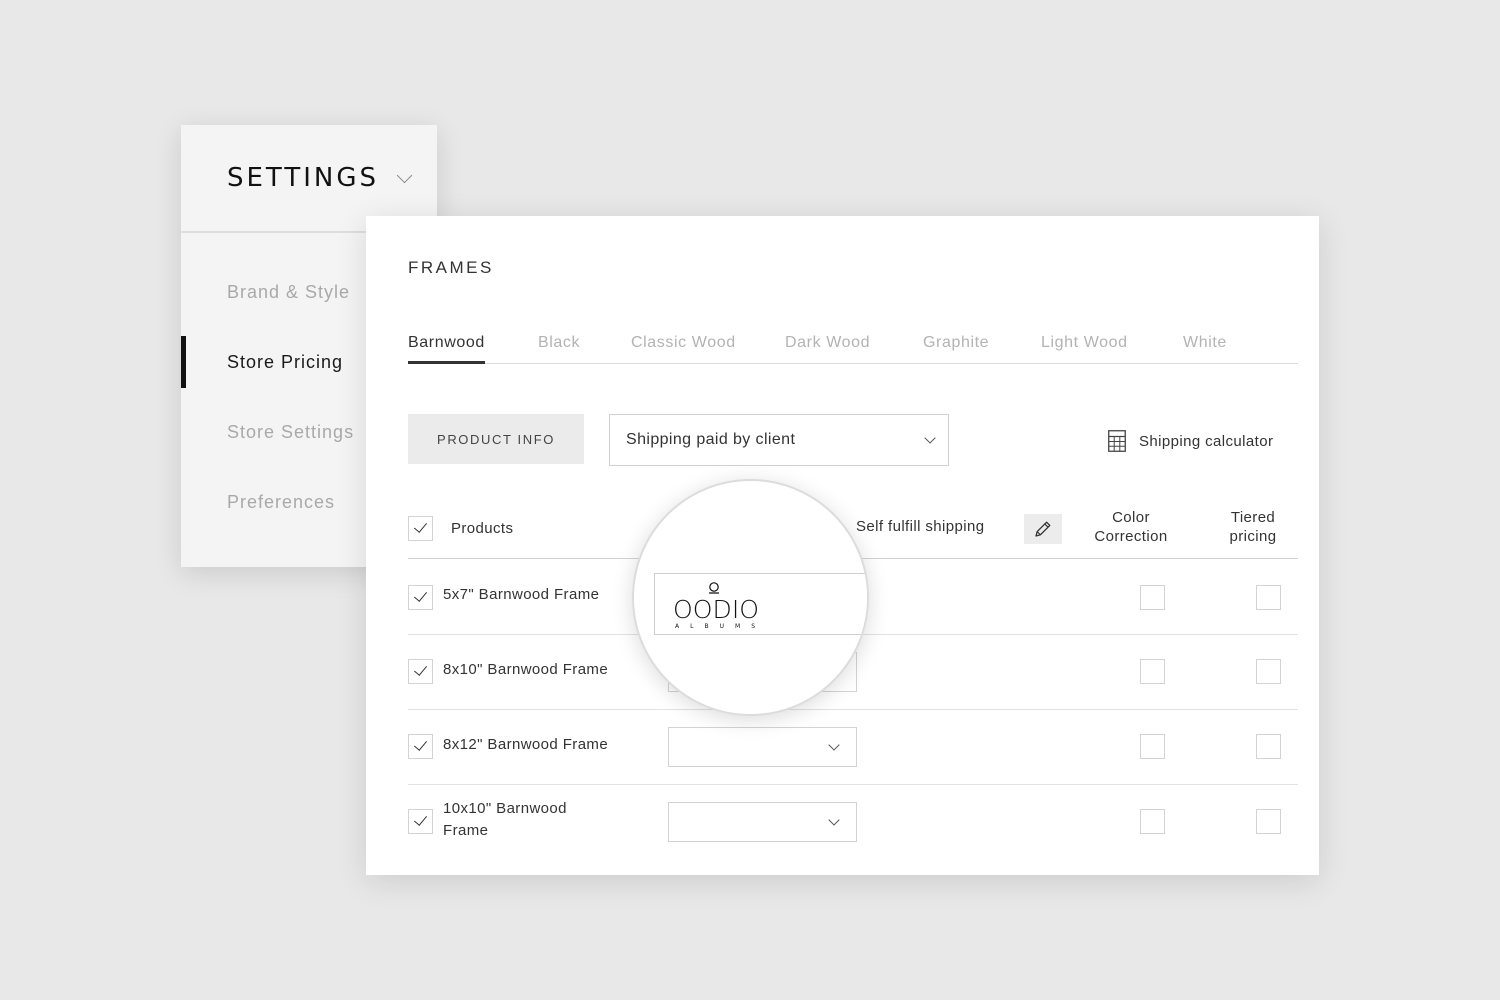 The height and width of the screenshot is (1000, 1500). Describe the element at coordinates (760, 604) in the screenshot. I see `magnified-select-field: OODIO ALBUMS` at that location.